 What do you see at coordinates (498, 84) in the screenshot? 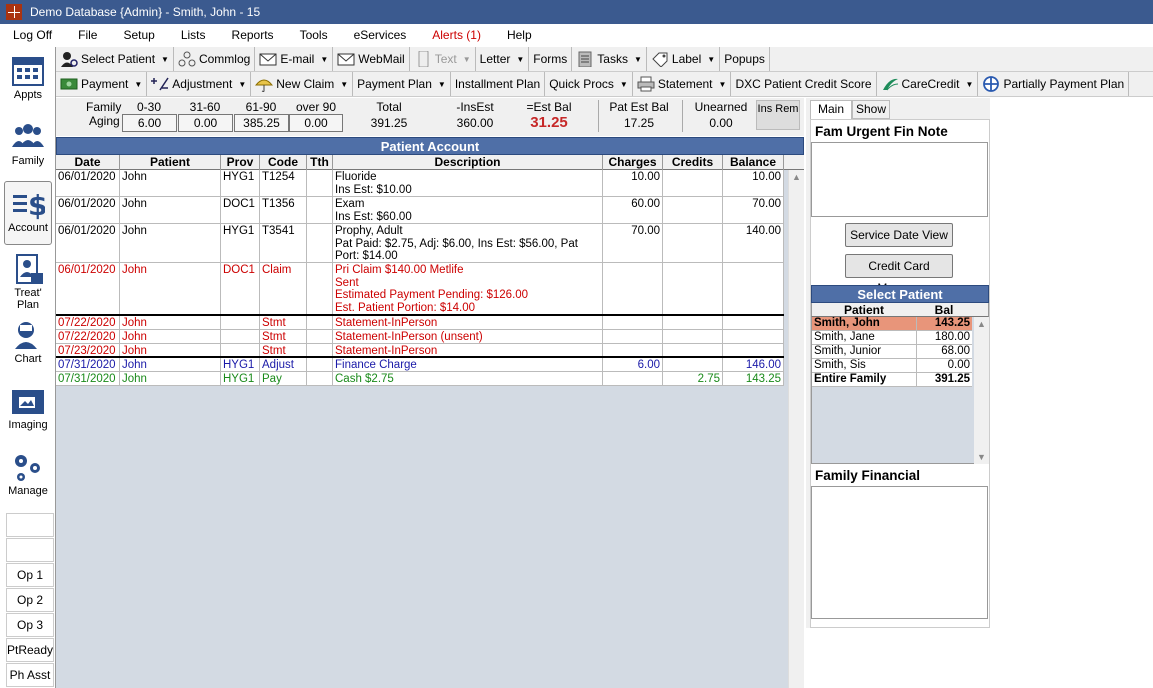
I see `installment-plan-button: Installment Plan` at bounding box center [498, 84].